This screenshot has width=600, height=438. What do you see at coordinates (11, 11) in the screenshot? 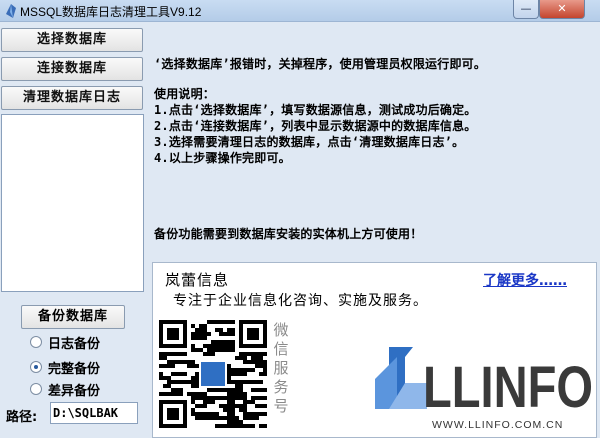
I see `app-icon` at bounding box center [11, 11].